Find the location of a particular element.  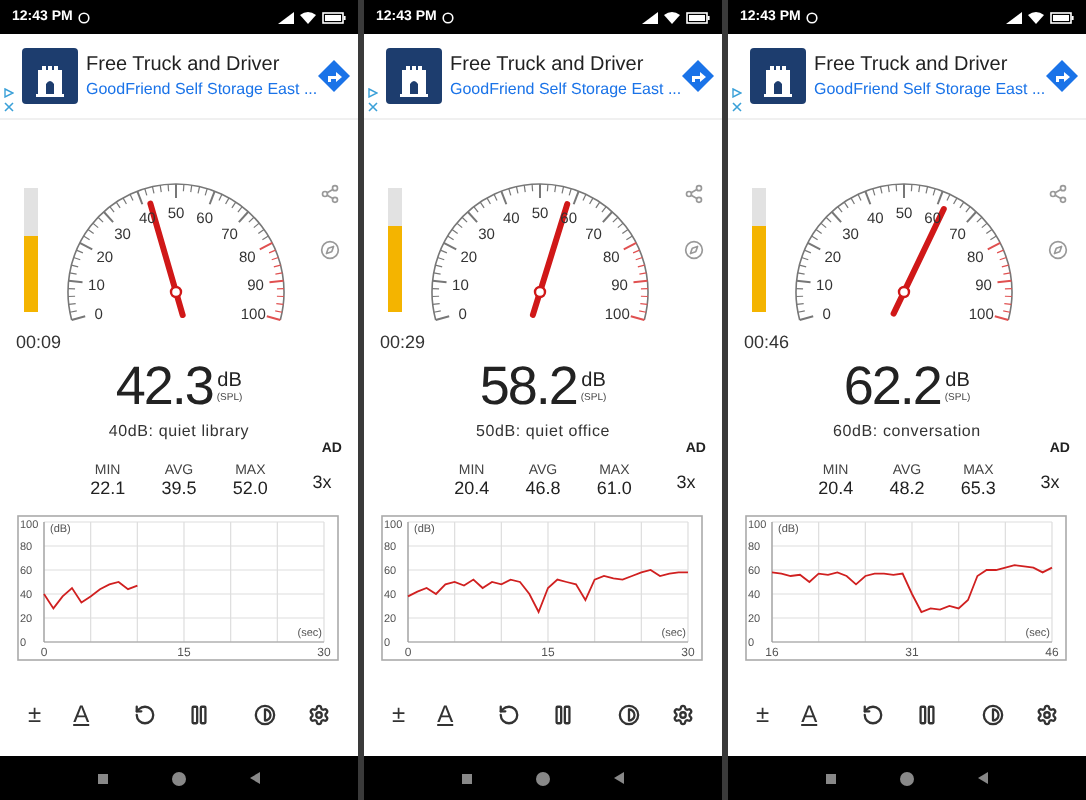

sound-level-line is located at coordinates (91, 595).